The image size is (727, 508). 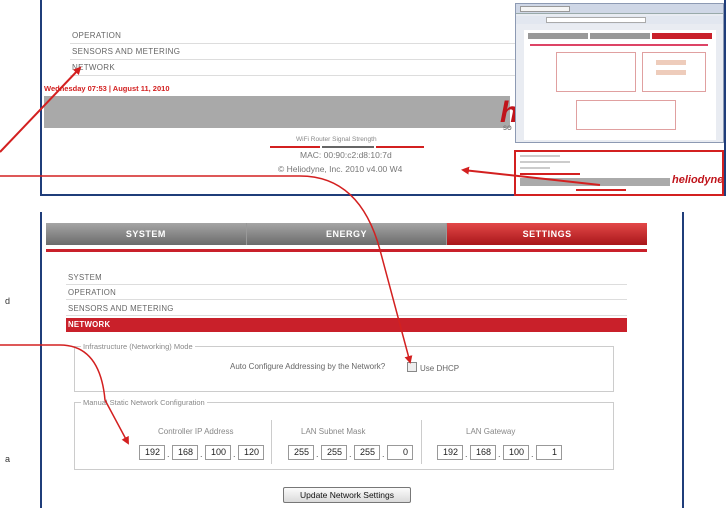 I want to click on header-bar, so click(x=277, y=112).